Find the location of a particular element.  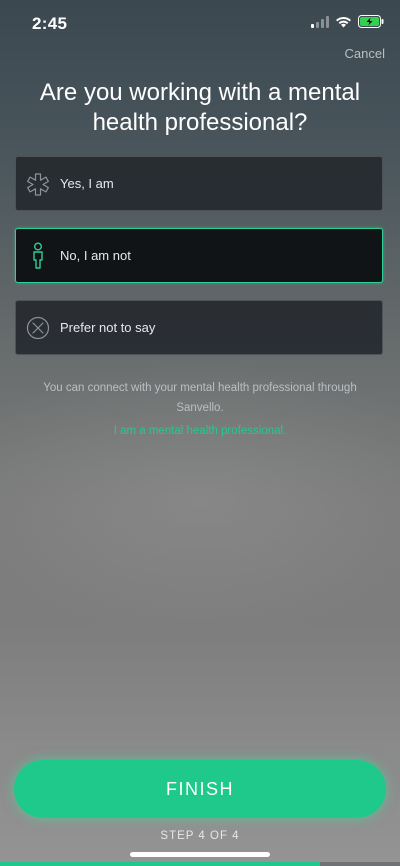

option-label: Prefer not to say is located at coordinates (108, 327).